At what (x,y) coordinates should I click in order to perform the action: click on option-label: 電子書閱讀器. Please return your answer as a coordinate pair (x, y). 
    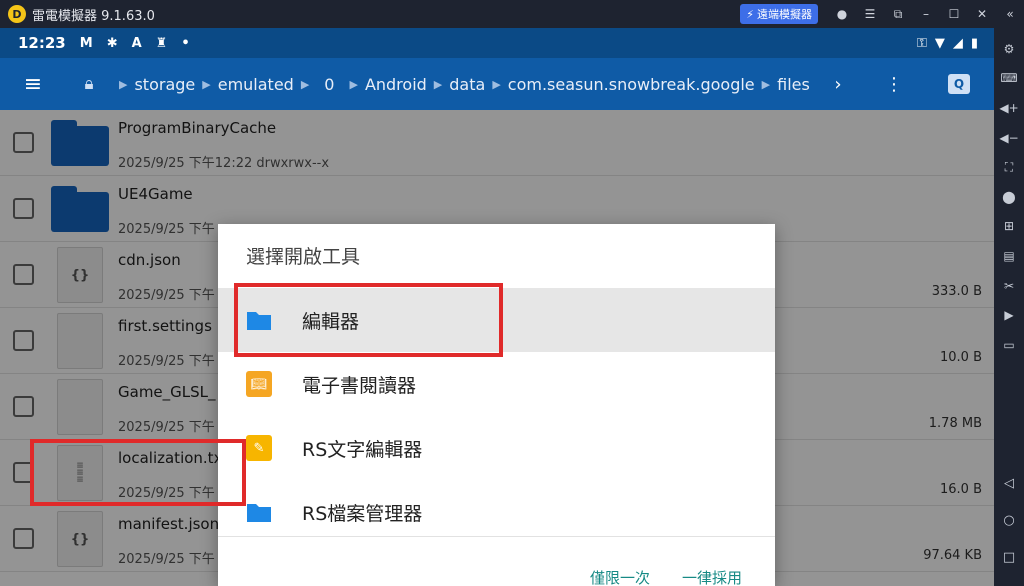
    Looking at the image, I should click on (359, 386).